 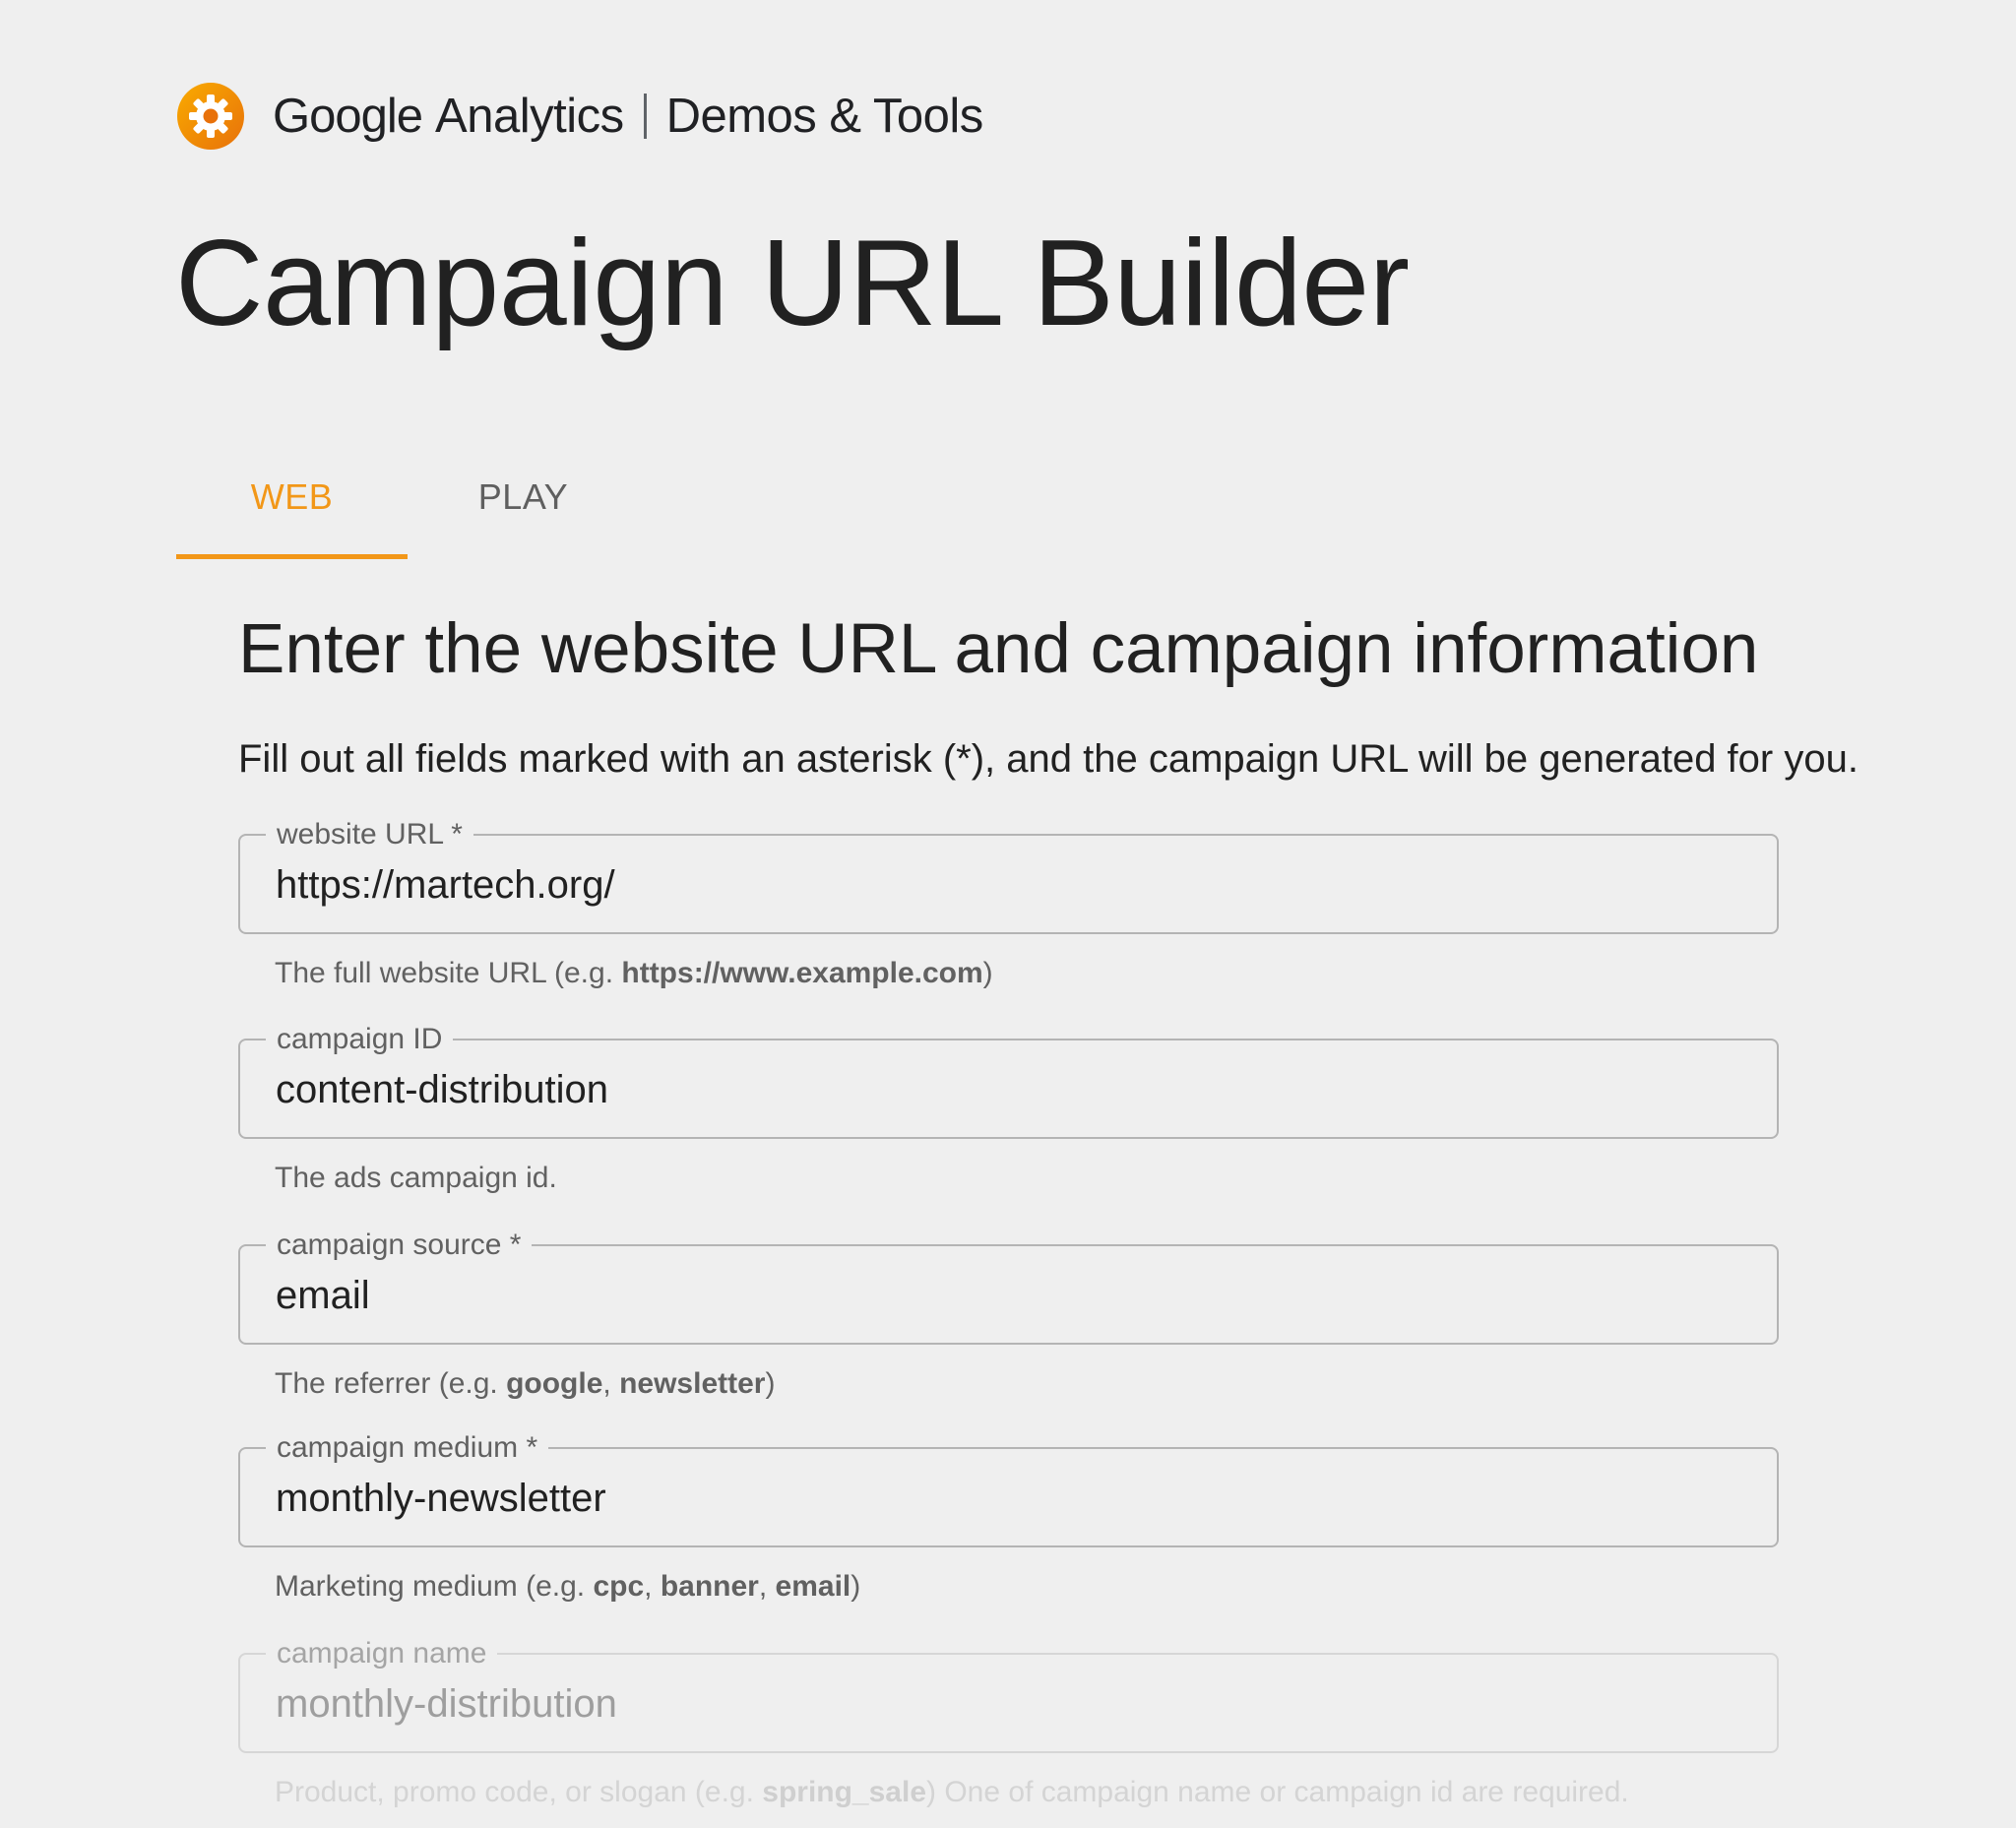 I want to click on tab-bar: WEB PLAY, so click(x=407, y=498).